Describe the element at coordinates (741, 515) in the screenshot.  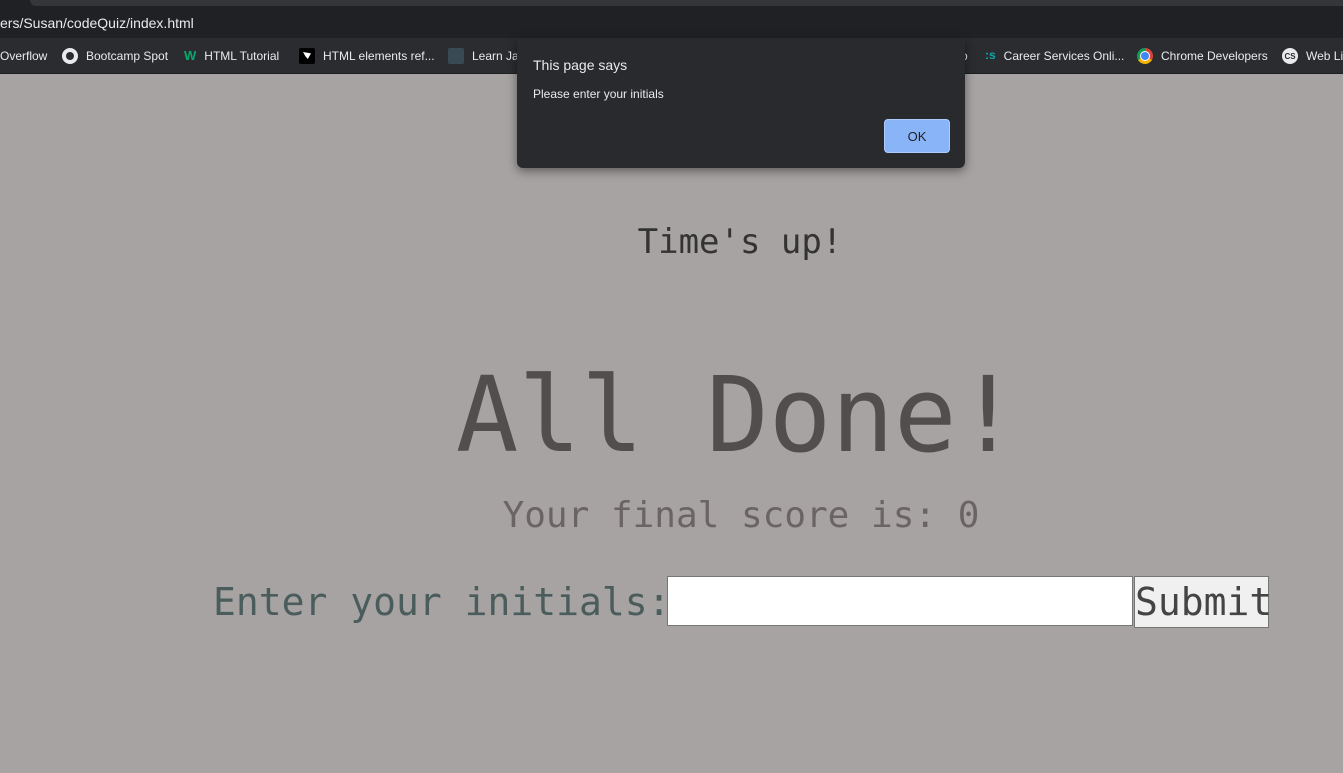
I see `final-score-text: Your final score is: 0` at that location.